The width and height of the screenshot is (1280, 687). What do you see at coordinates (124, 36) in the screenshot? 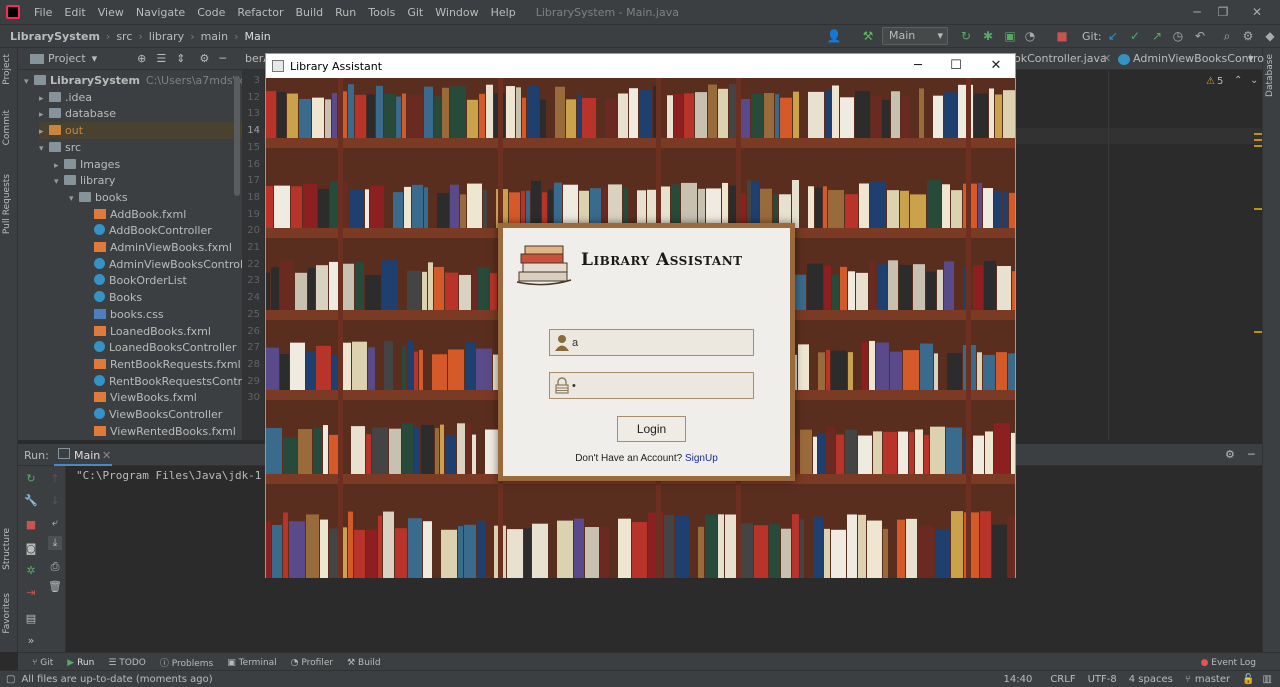
I see `breadcrumb-src: src` at bounding box center [124, 36].